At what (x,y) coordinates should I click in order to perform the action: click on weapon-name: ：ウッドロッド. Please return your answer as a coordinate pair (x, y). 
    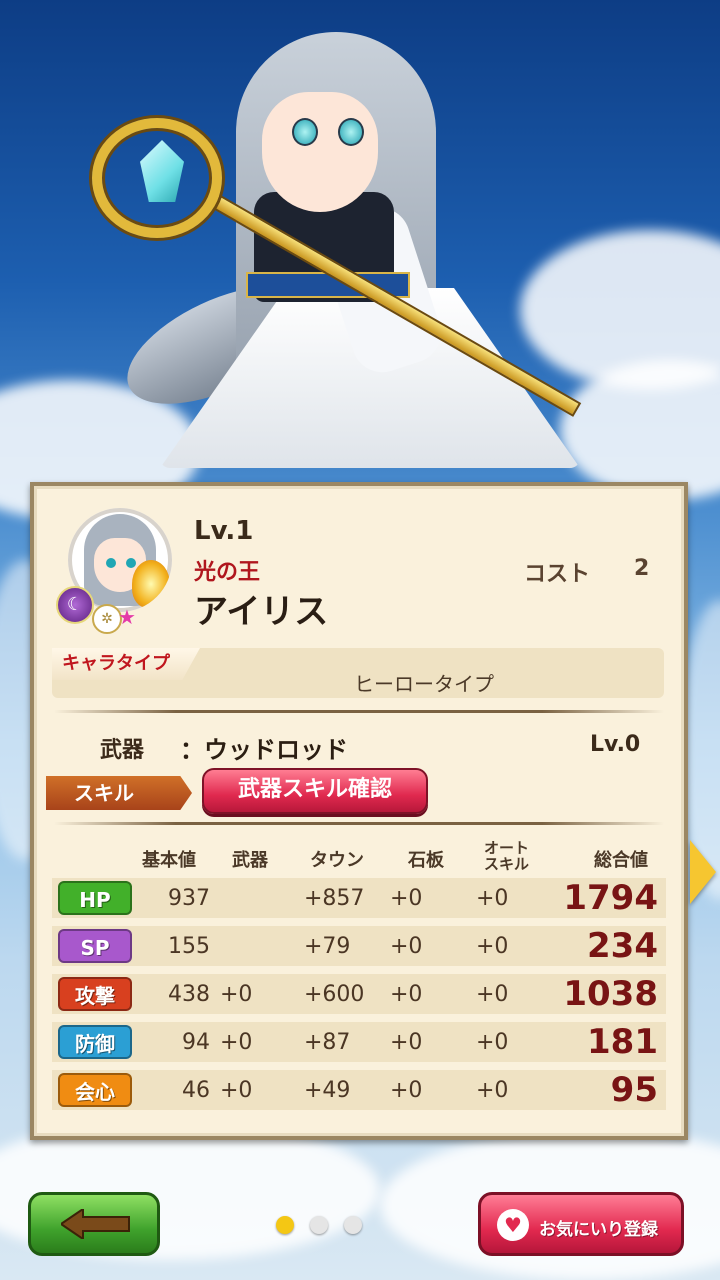
    Looking at the image, I should click on (264, 750).